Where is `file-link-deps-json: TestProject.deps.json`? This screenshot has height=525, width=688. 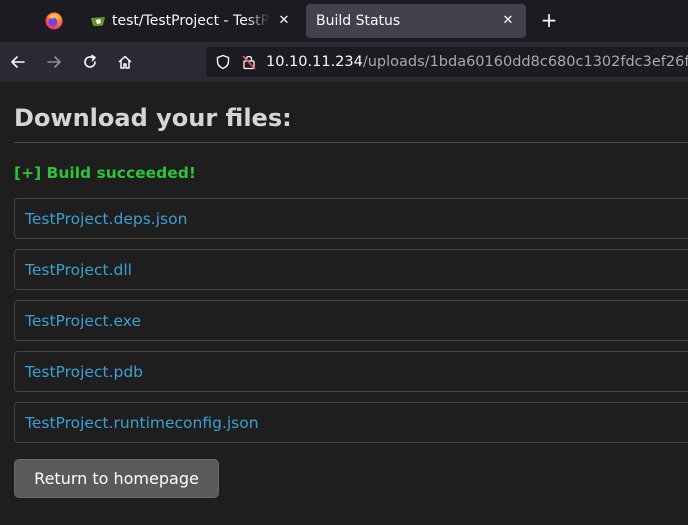 file-link-deps-json: TestProject.deps.json is located at coordinates (106, 219).